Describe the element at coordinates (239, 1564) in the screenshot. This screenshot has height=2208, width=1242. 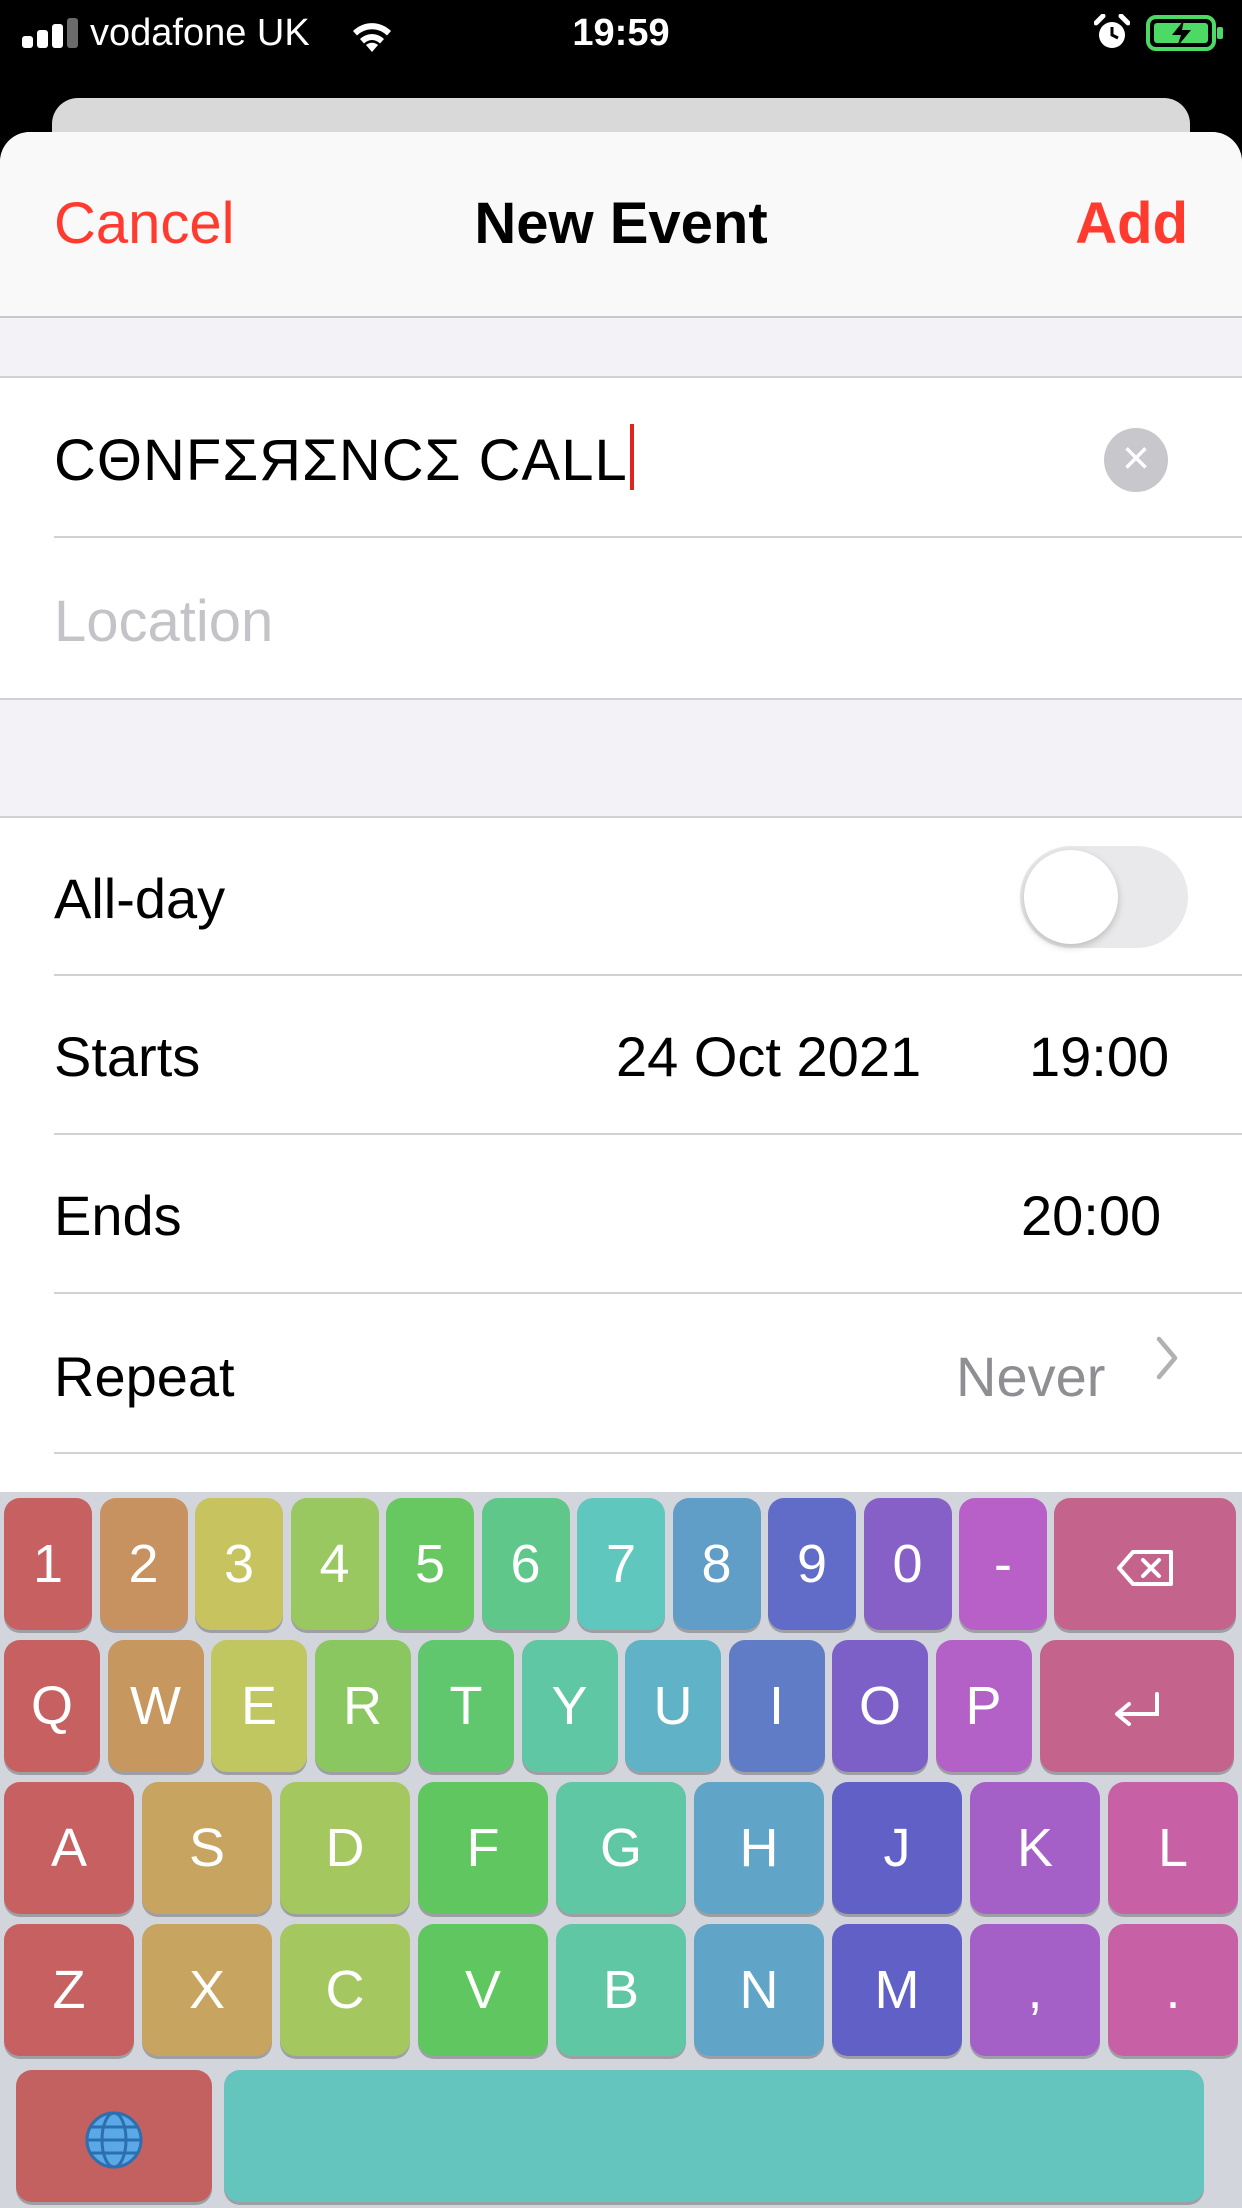
I see `key-3: 3` at that location.